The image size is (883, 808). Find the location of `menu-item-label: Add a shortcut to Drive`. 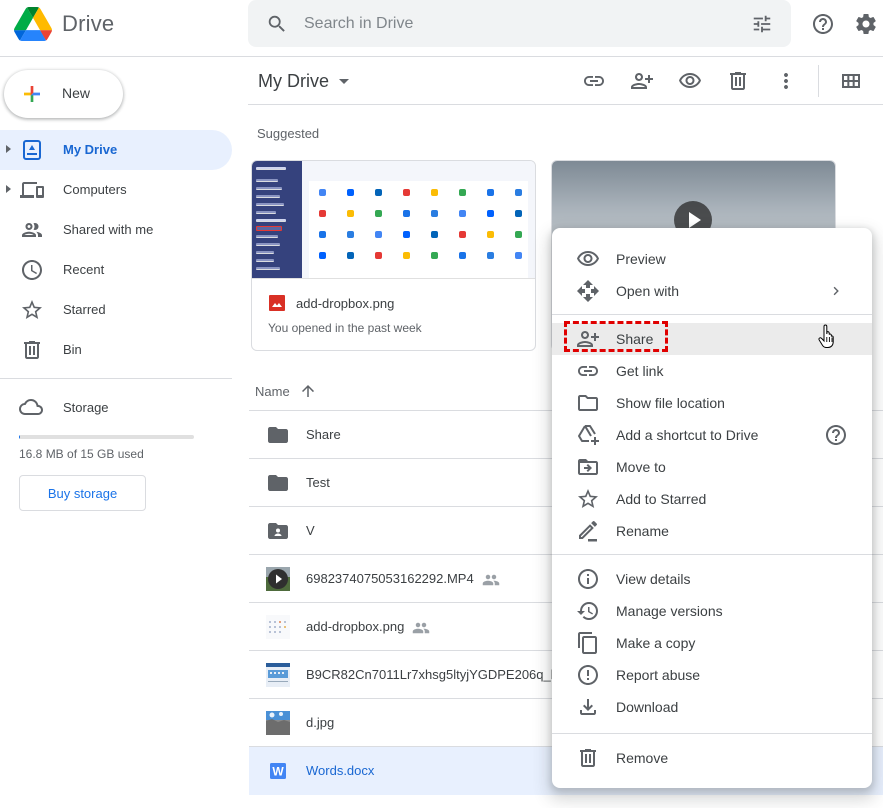

menu-item-label: Add a shortcut to Drive is located at coordinates (687, 435).